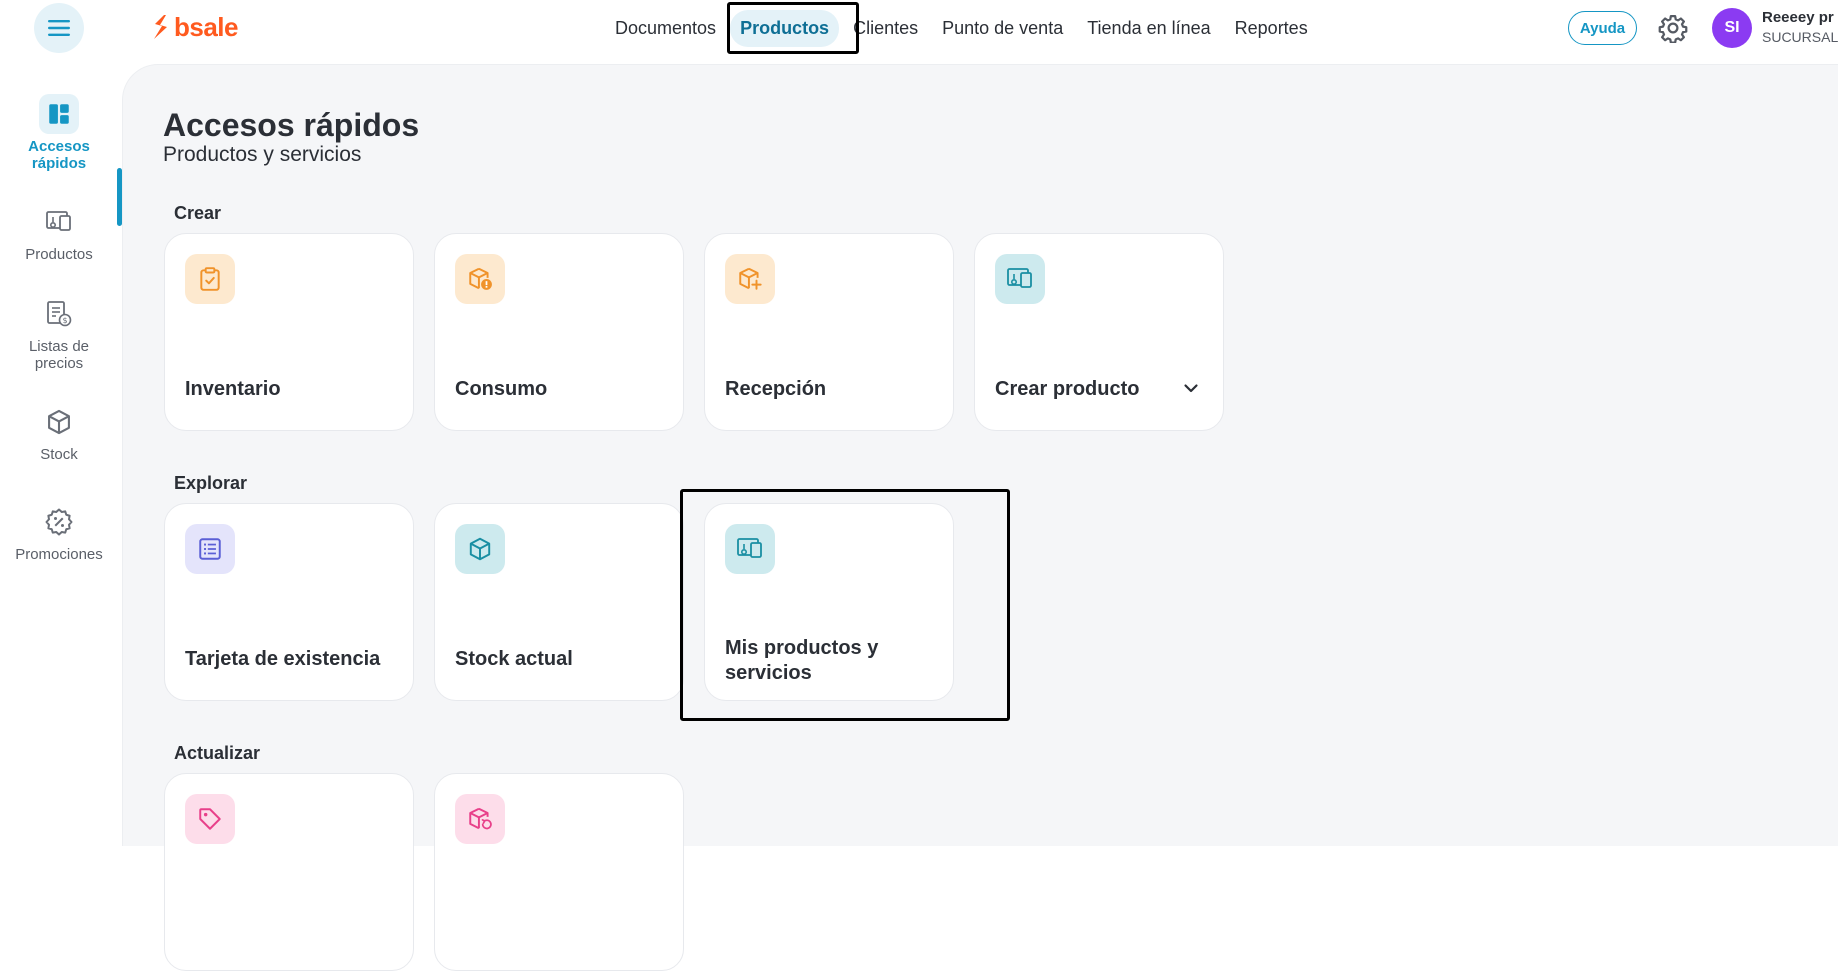 The width and height of the screenshot is (1838, 971). Describe the element at coordinates (206, 26) in the screenshot. I see `logo-text: bsale` at that location.